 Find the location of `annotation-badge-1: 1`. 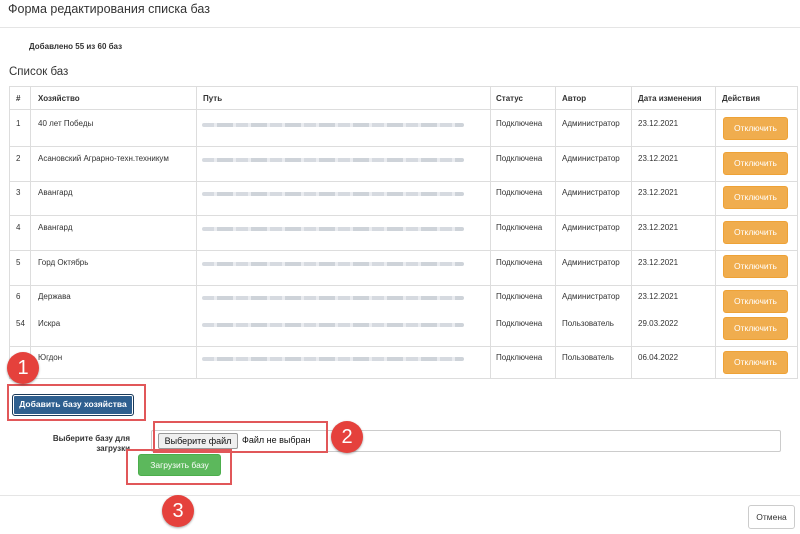

annotation-badge-1: 1 is located at coordinates (23, 368).